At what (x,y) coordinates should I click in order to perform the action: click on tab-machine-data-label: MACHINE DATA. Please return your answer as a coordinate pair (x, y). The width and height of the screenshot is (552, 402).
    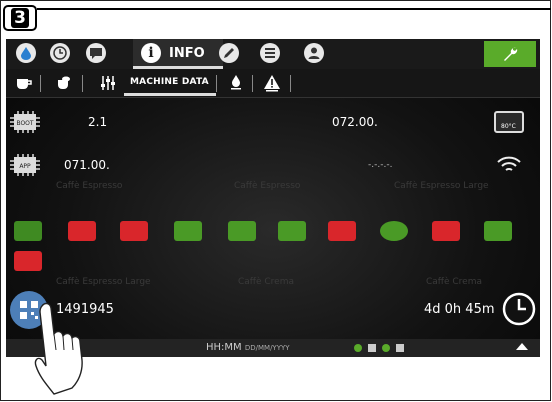
    Looking at the image, I should click on (169, 82).